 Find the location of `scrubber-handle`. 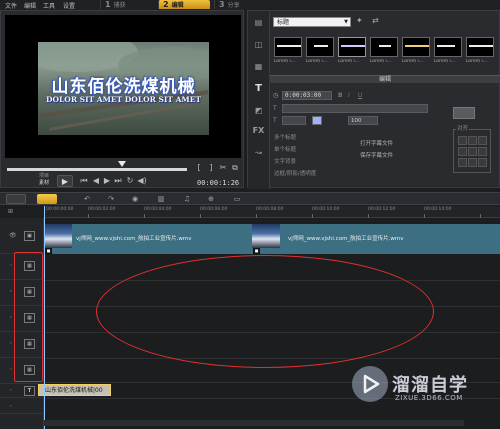

scrubber-handle is located at coordinates (122, 164).